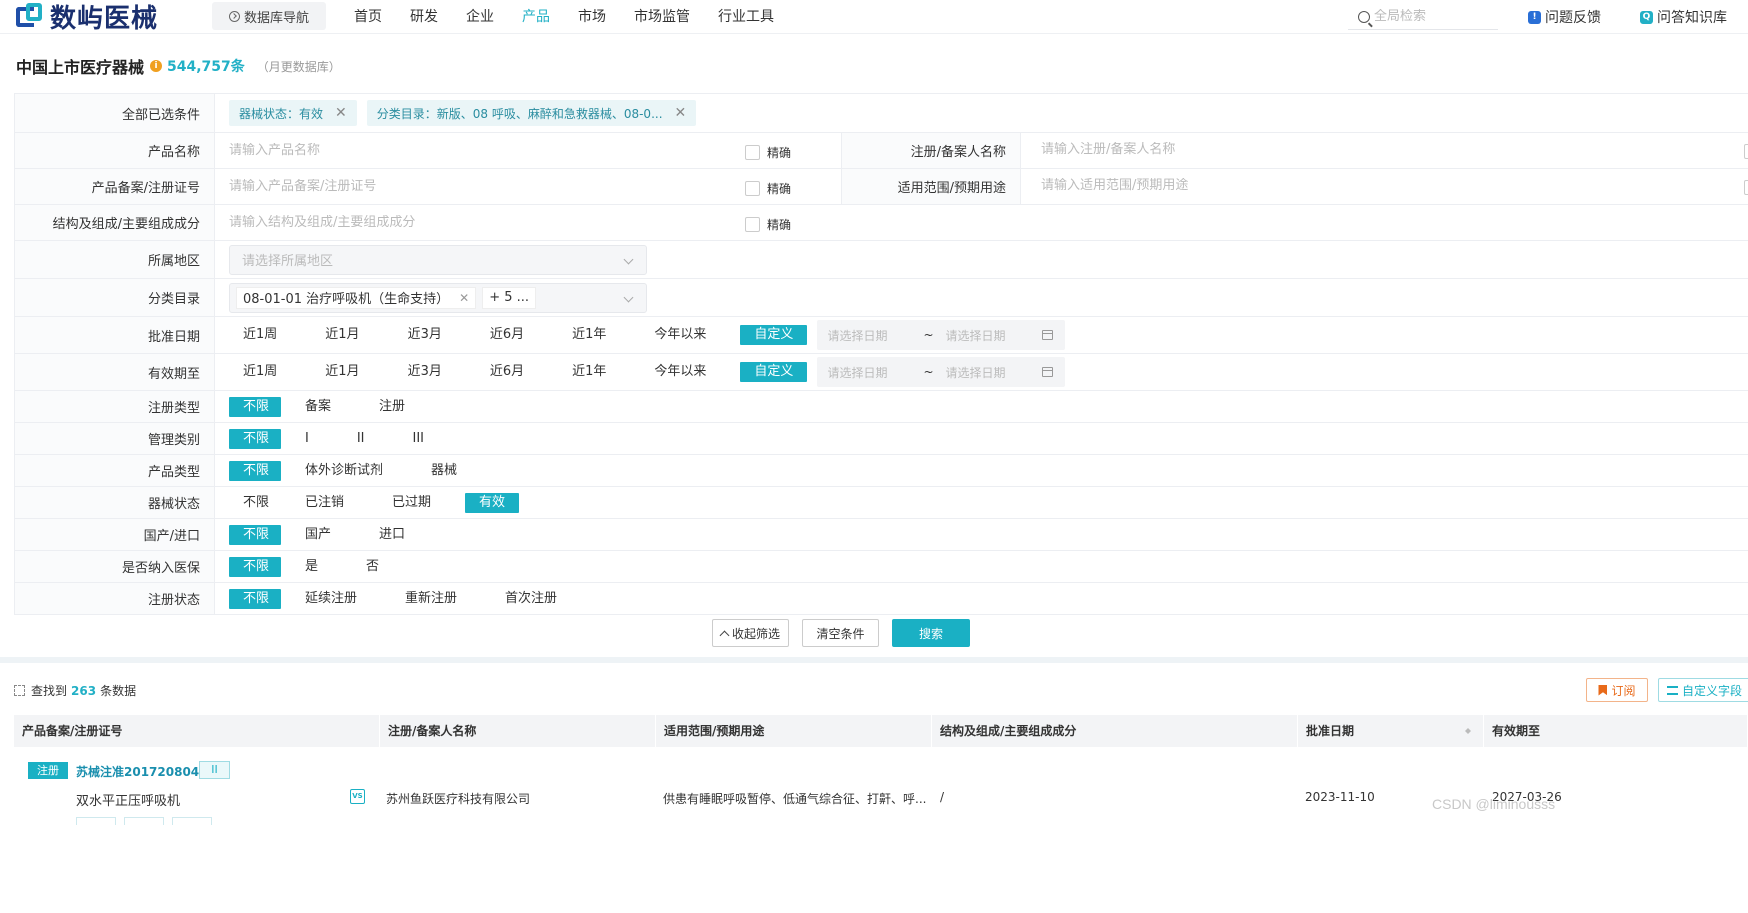 Image resolution: width=1748 pixels, height=913 pixels. I want to click on column-header: 有效期至, so click(1616, 731).